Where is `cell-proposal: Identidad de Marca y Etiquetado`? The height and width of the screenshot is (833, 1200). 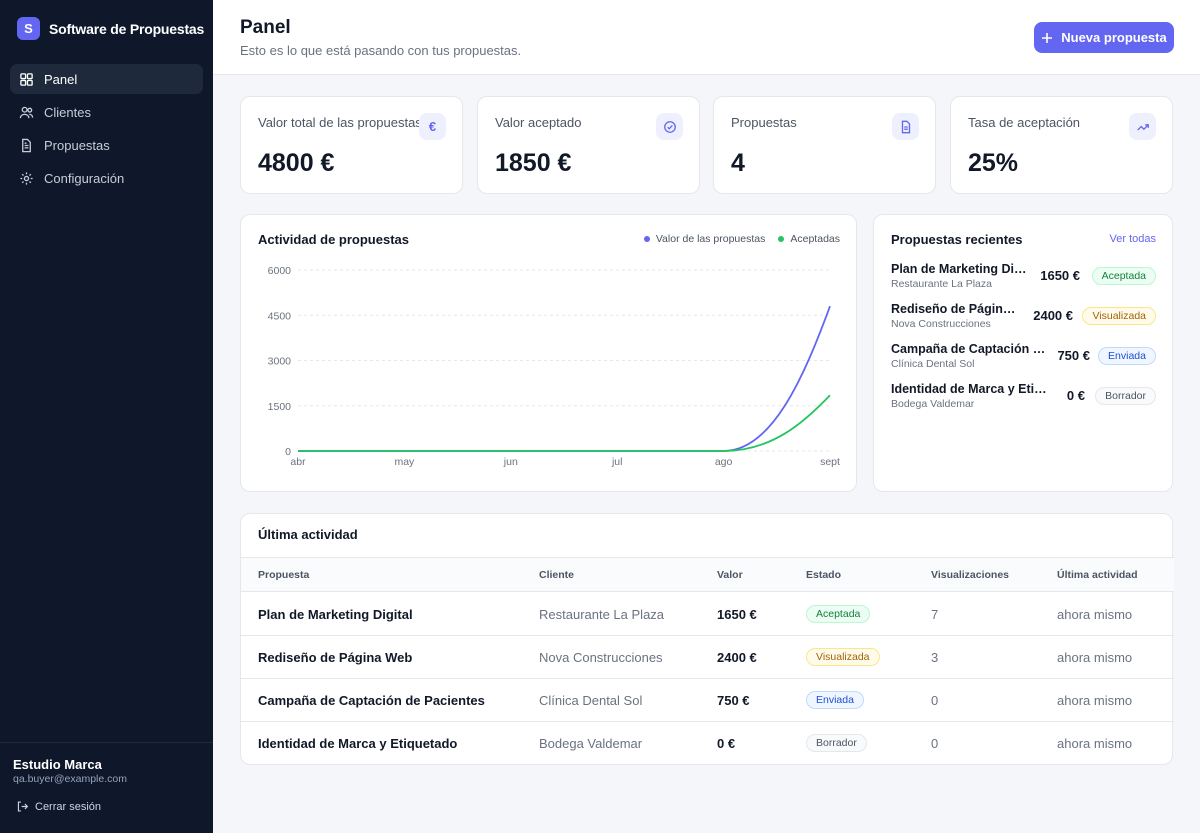 cell-proposal: Identidad de Marca y Etiquetado is located at coordinates (358, 743).